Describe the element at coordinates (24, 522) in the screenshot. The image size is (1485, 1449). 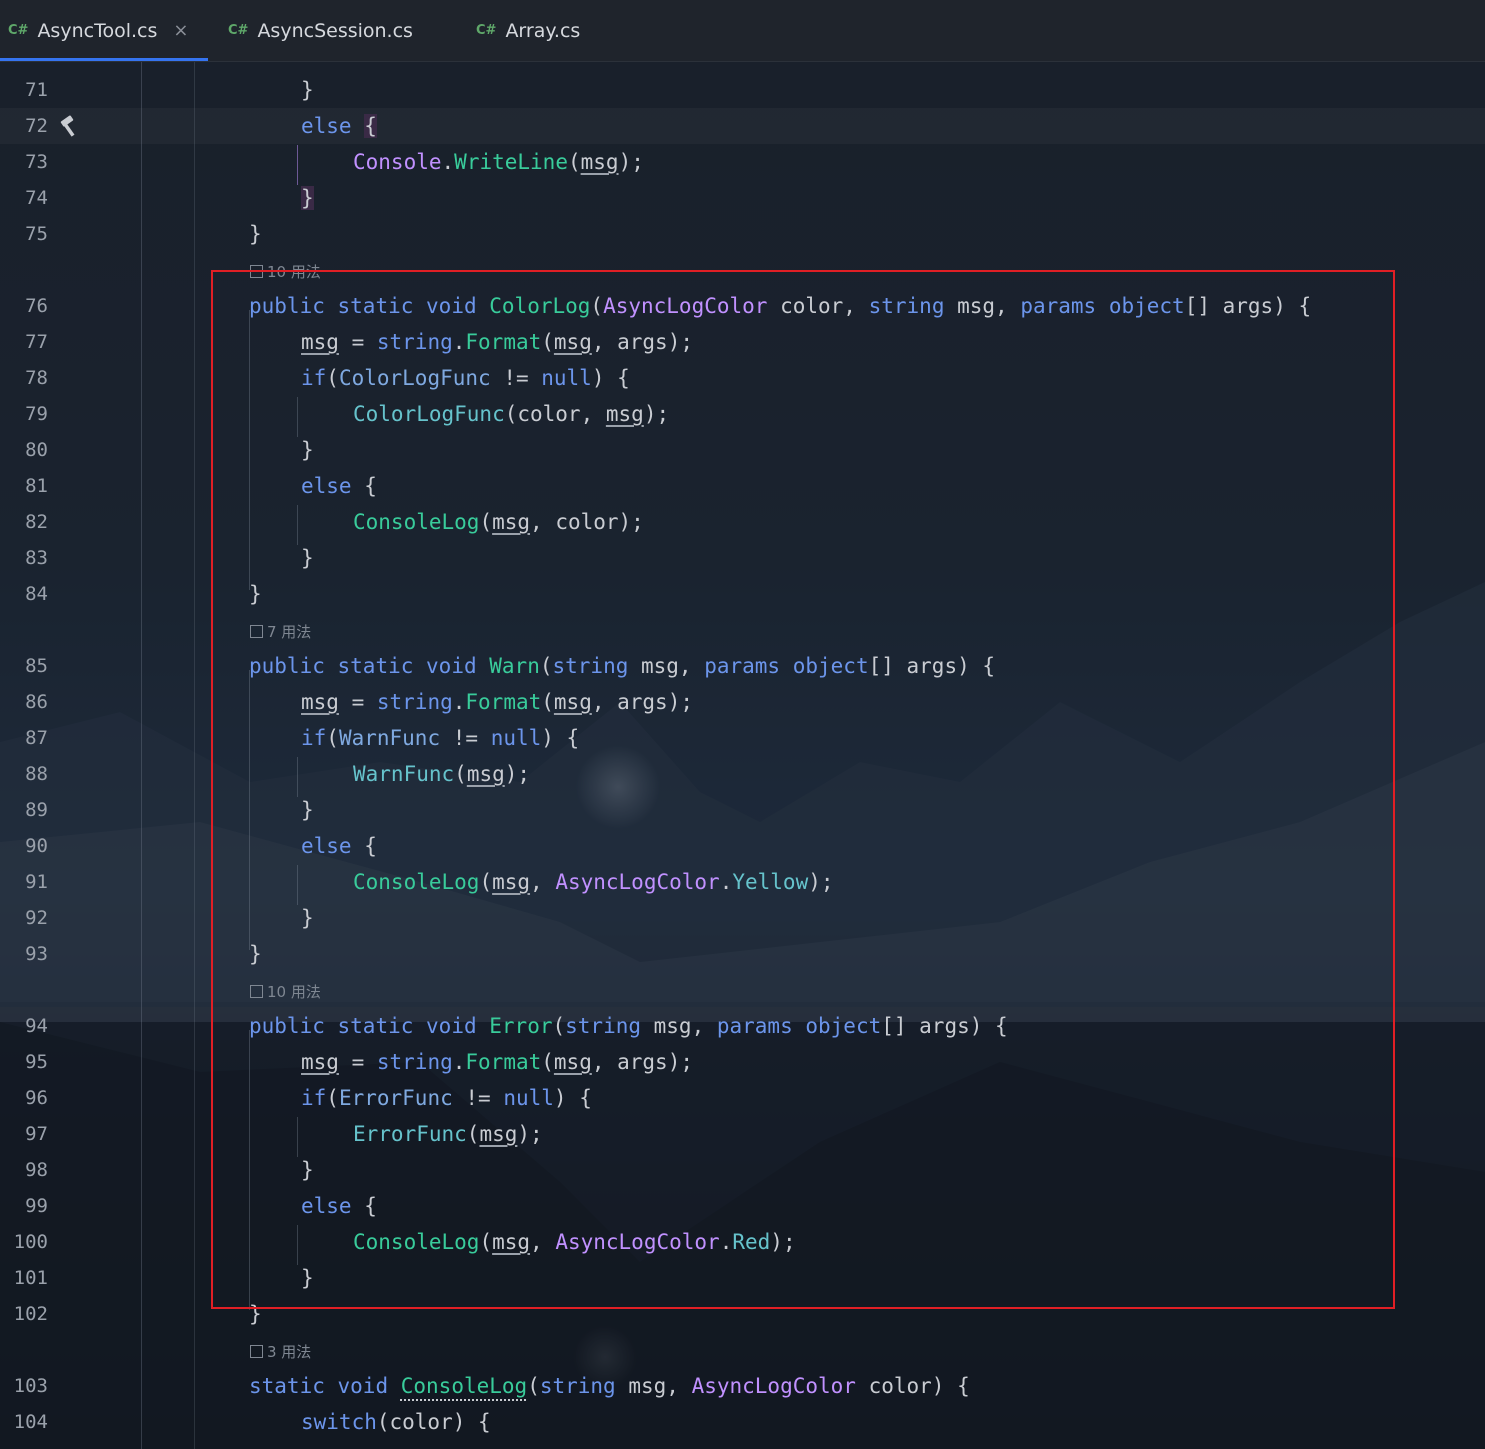
I see `line-number: 82` at that location.